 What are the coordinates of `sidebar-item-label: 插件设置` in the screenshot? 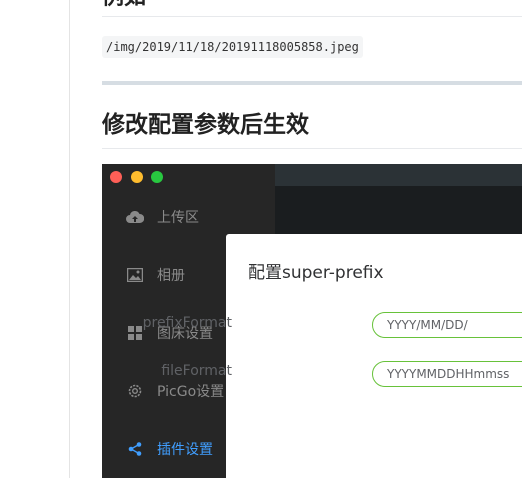 It's located at (185, 450).